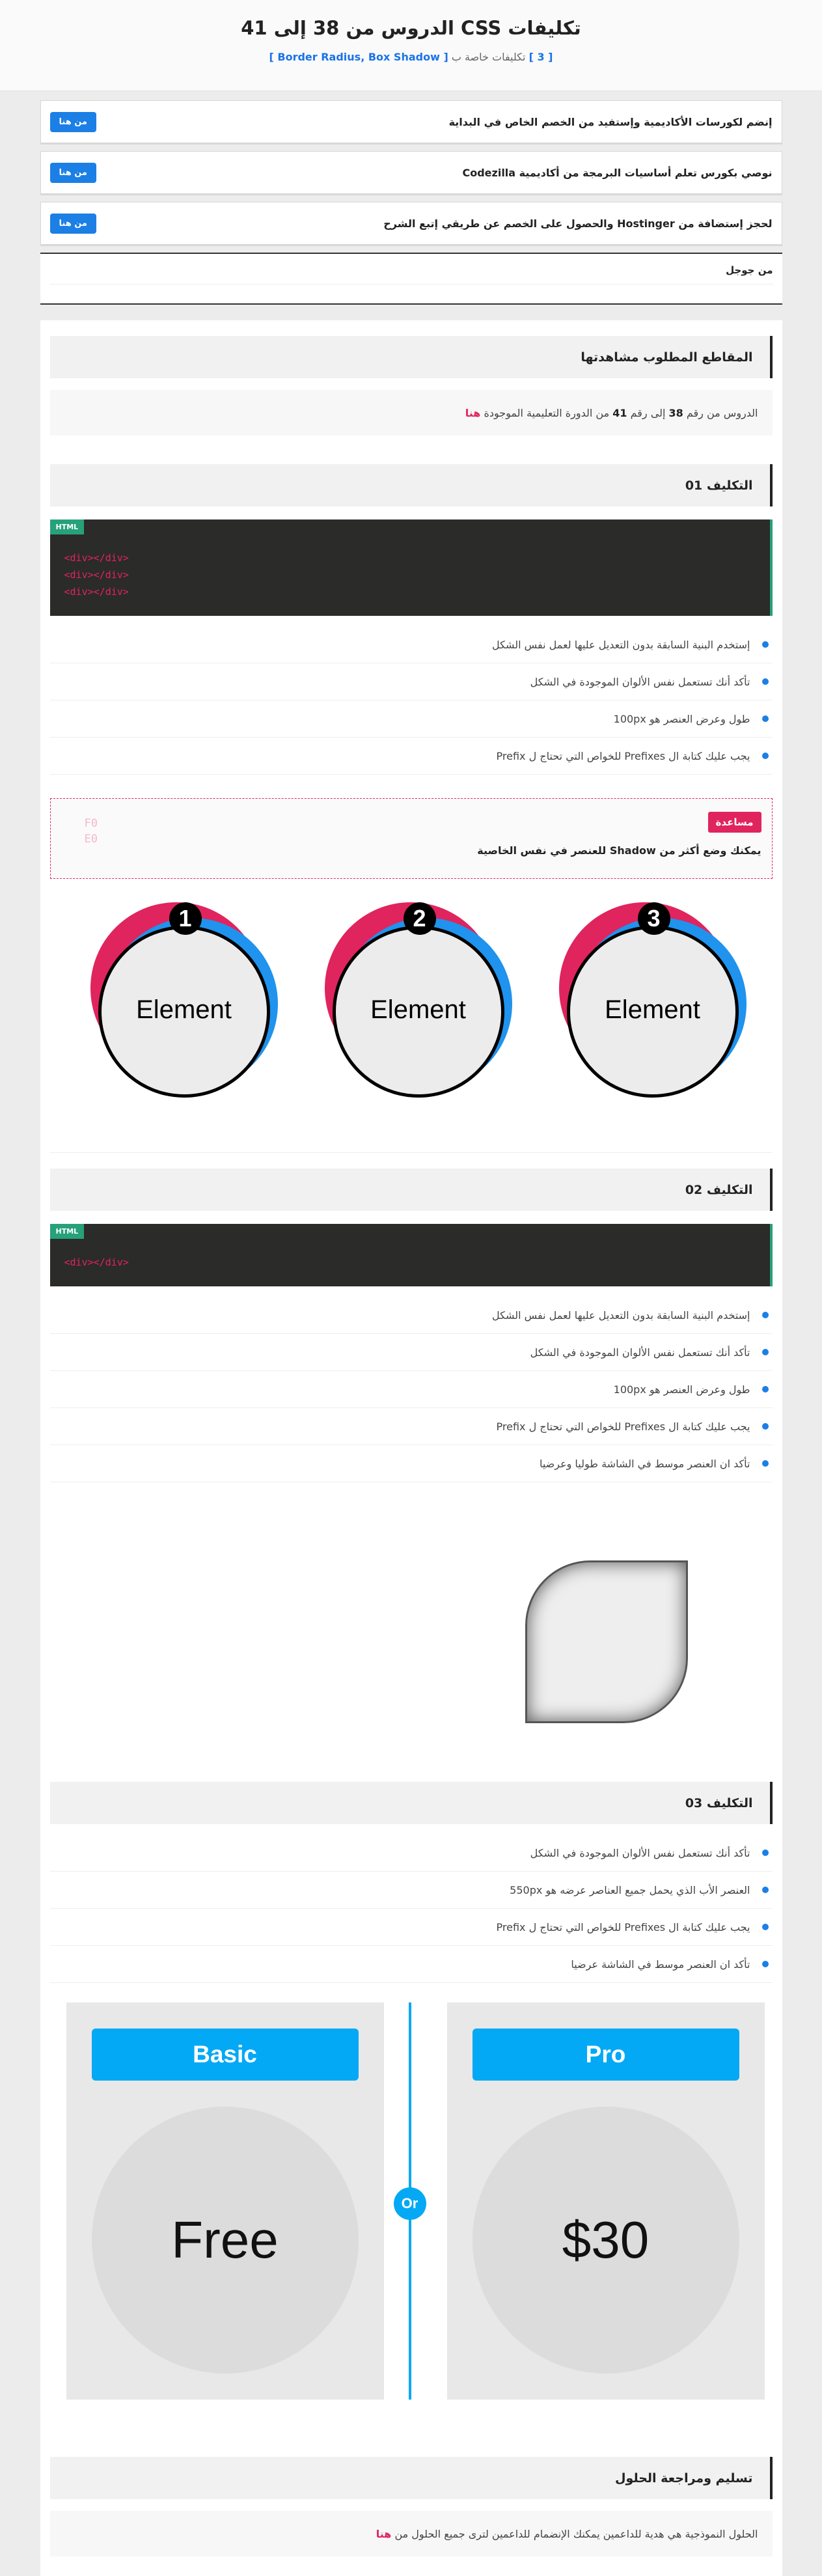 This screenshot has height=2576, width=822. What do you see at coordinates (488, 57) in the screenshot?
I see `subtitle-text: تكليفات خاصة ب` at bounding box center [488, 57].